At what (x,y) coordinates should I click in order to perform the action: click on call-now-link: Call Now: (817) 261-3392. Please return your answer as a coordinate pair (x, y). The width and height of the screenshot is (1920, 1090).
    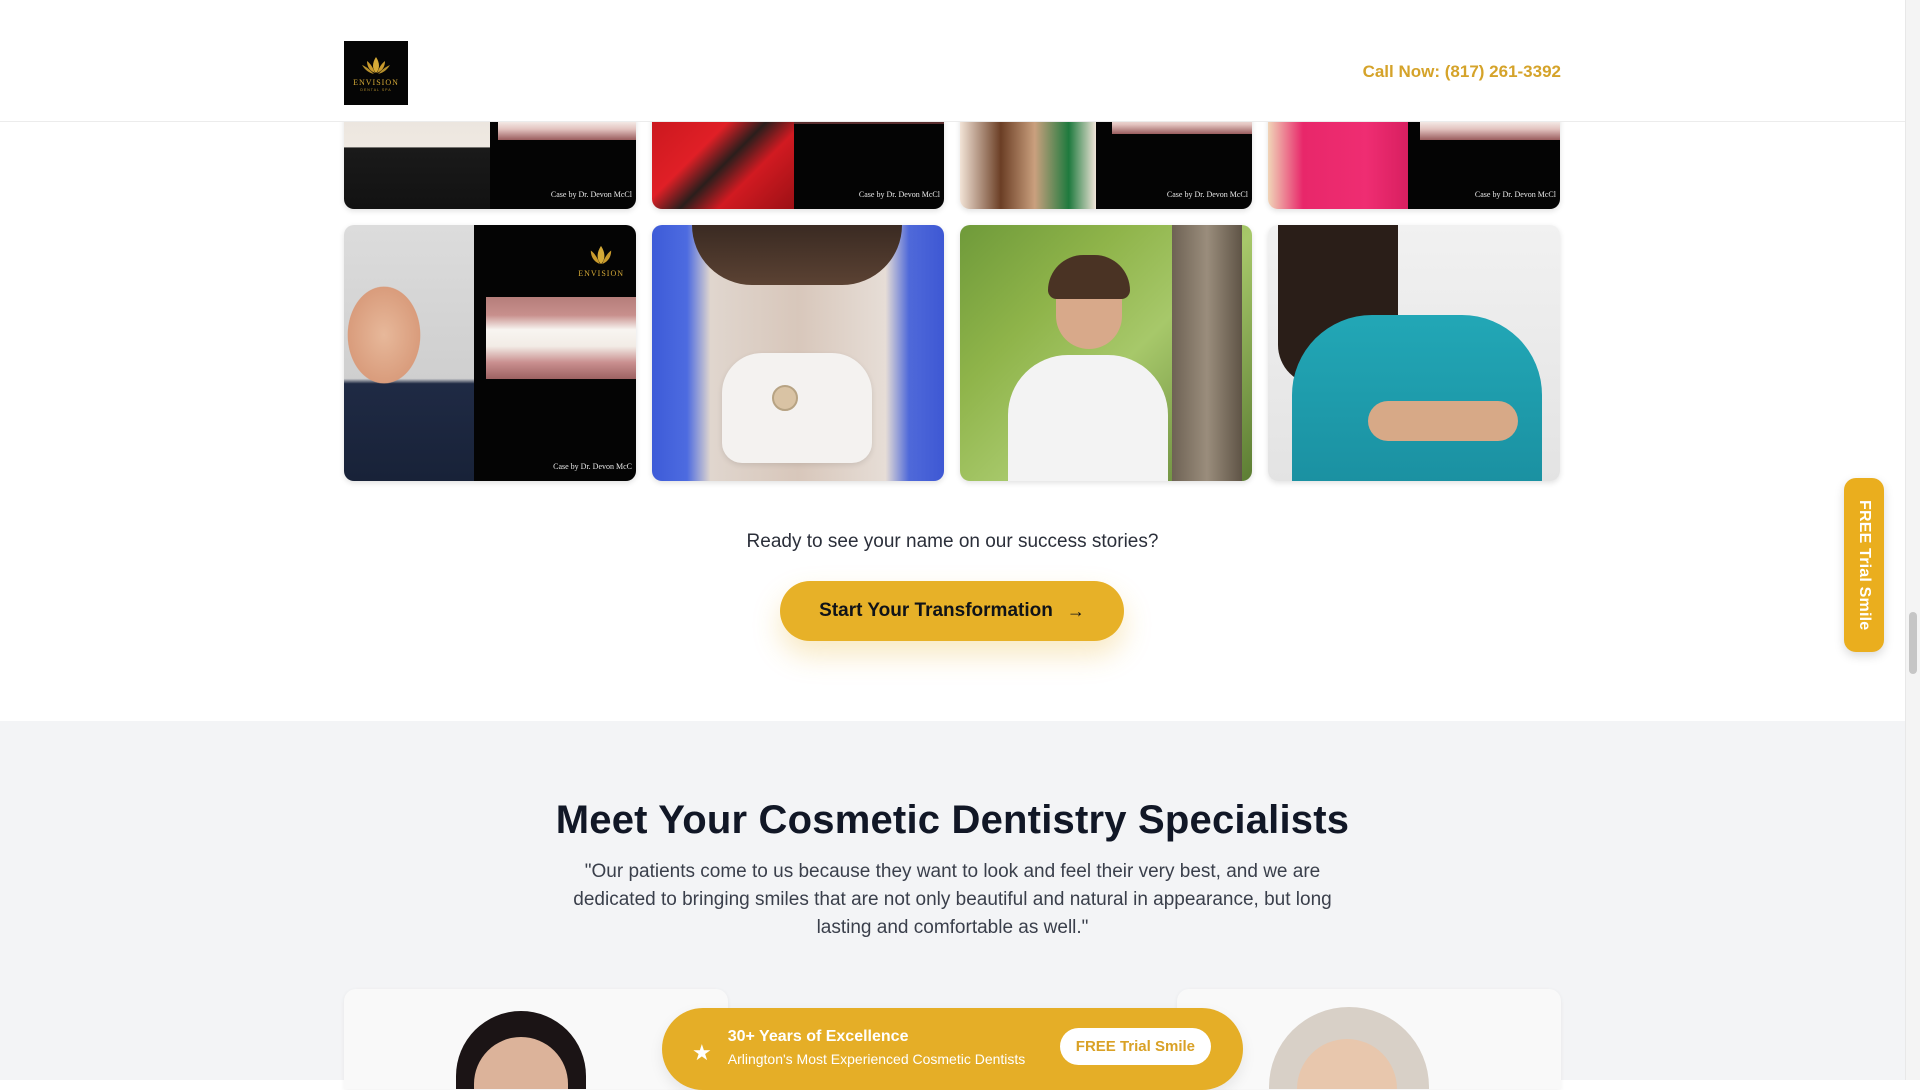
    Looking at the image, I should click on (1462, 72).